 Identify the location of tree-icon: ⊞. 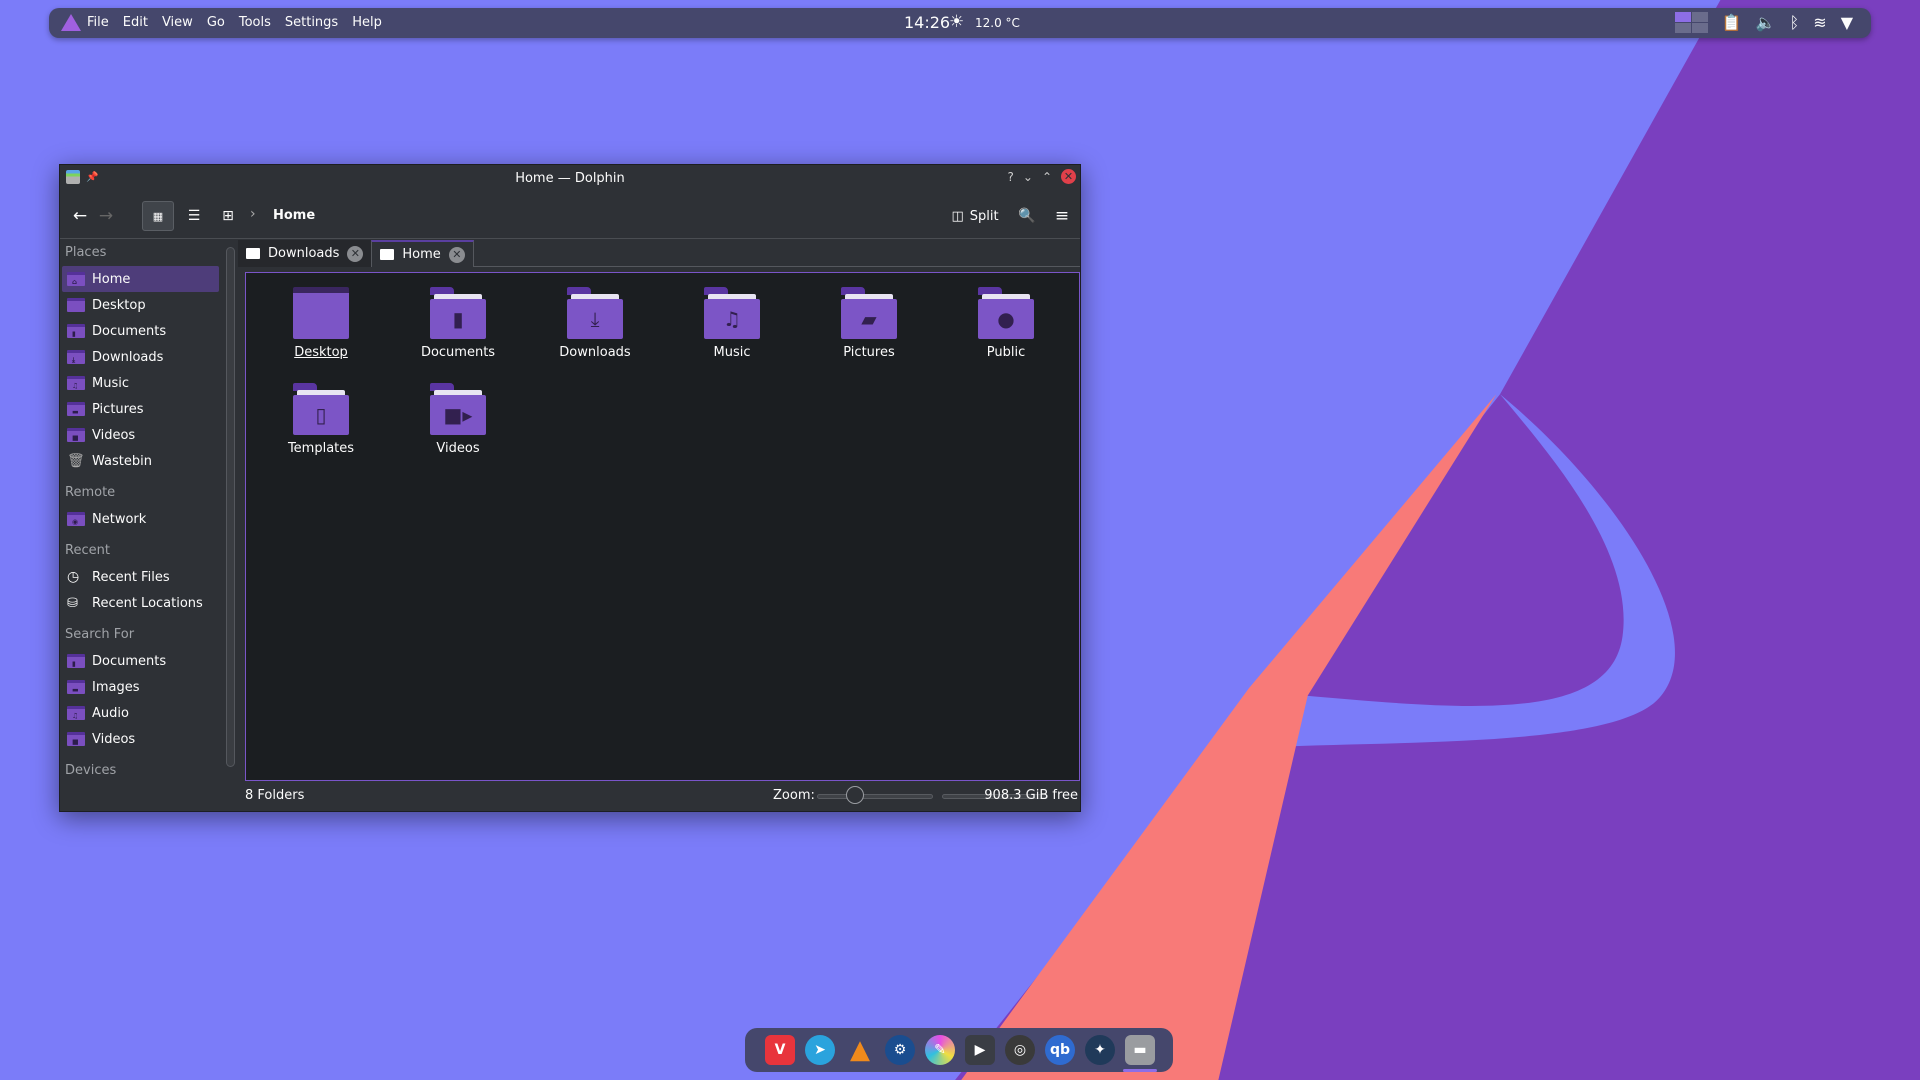
(228, 216).